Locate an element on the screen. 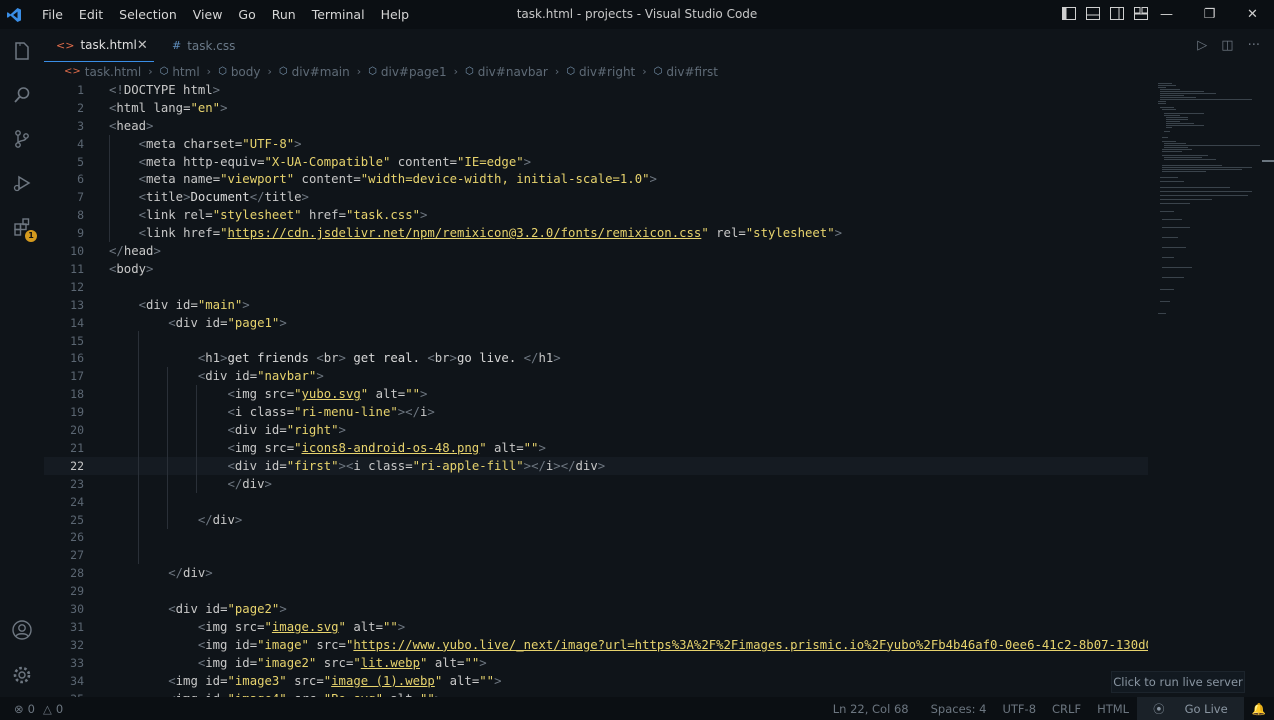 Image resolution: width=1274 pixels, height=720 pixels. code-text: <div id="page1"> is located at coordinates (227, 322).